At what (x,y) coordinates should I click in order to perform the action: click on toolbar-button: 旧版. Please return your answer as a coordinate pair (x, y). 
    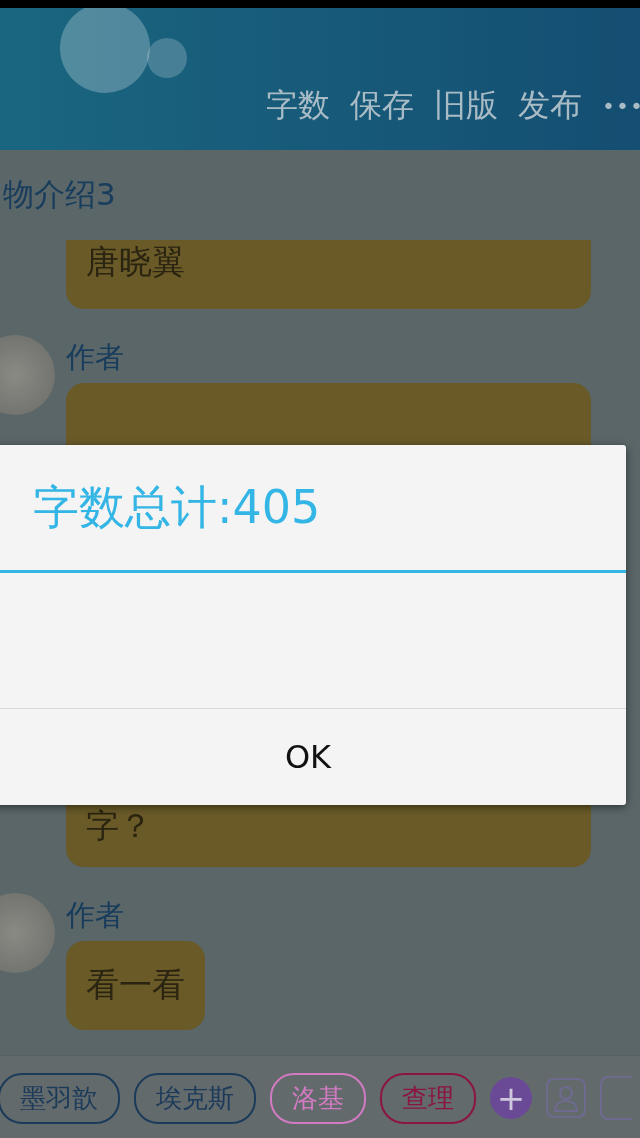
    Looking at the image, I should click on (466, 106).